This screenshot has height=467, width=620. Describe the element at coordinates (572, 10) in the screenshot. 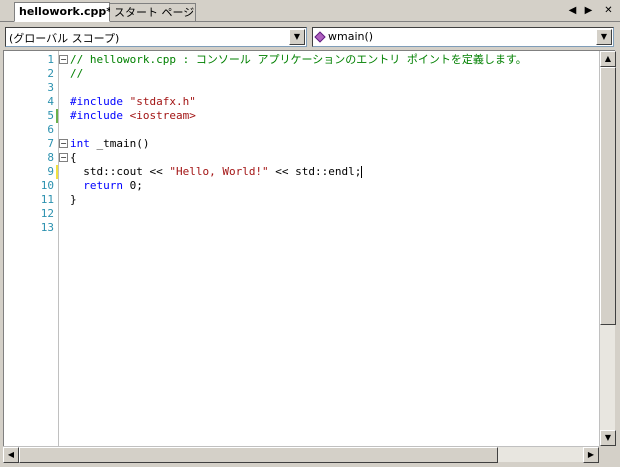

I see `scroll-tabs-left-icon: ◀` at that location.